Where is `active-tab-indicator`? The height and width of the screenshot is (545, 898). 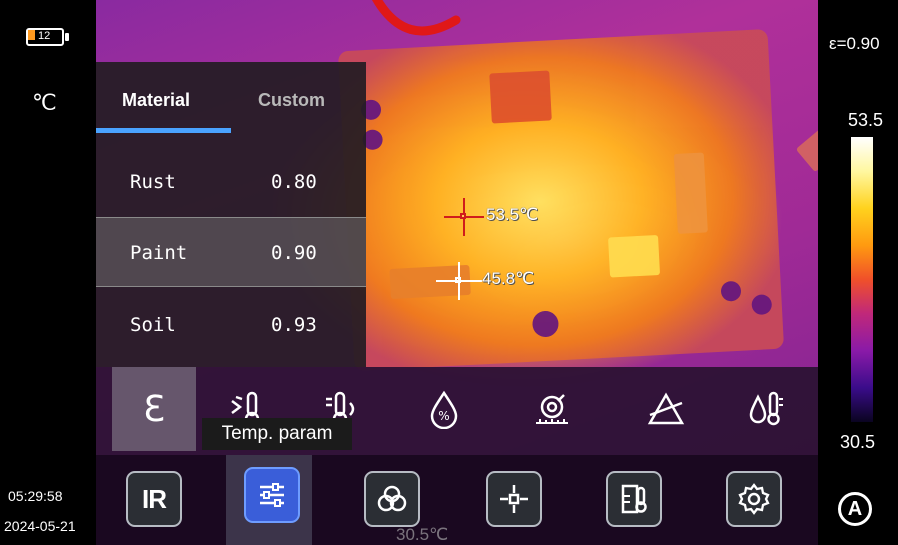 active-tab-indicator is located at coordinates (163, 130).